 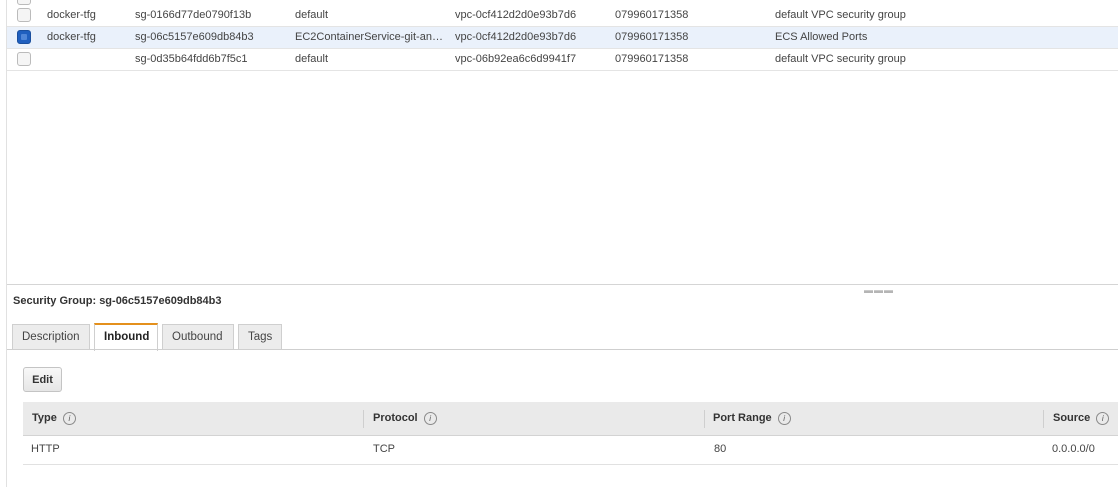 What do you see at coordinates (42, 379) in the screenshot?
I see `edit-button: Edit` at bounding box center [42, 379].